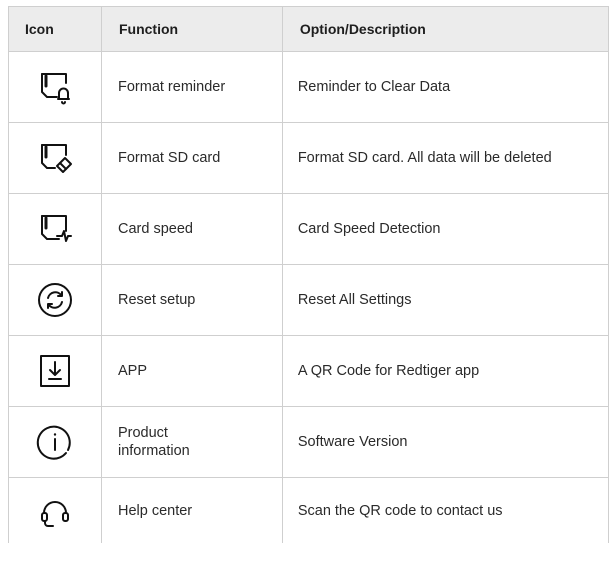 This screenshot has width=609, height=578. I want to click on sd-card-pulse-icon, so click(55, 229).